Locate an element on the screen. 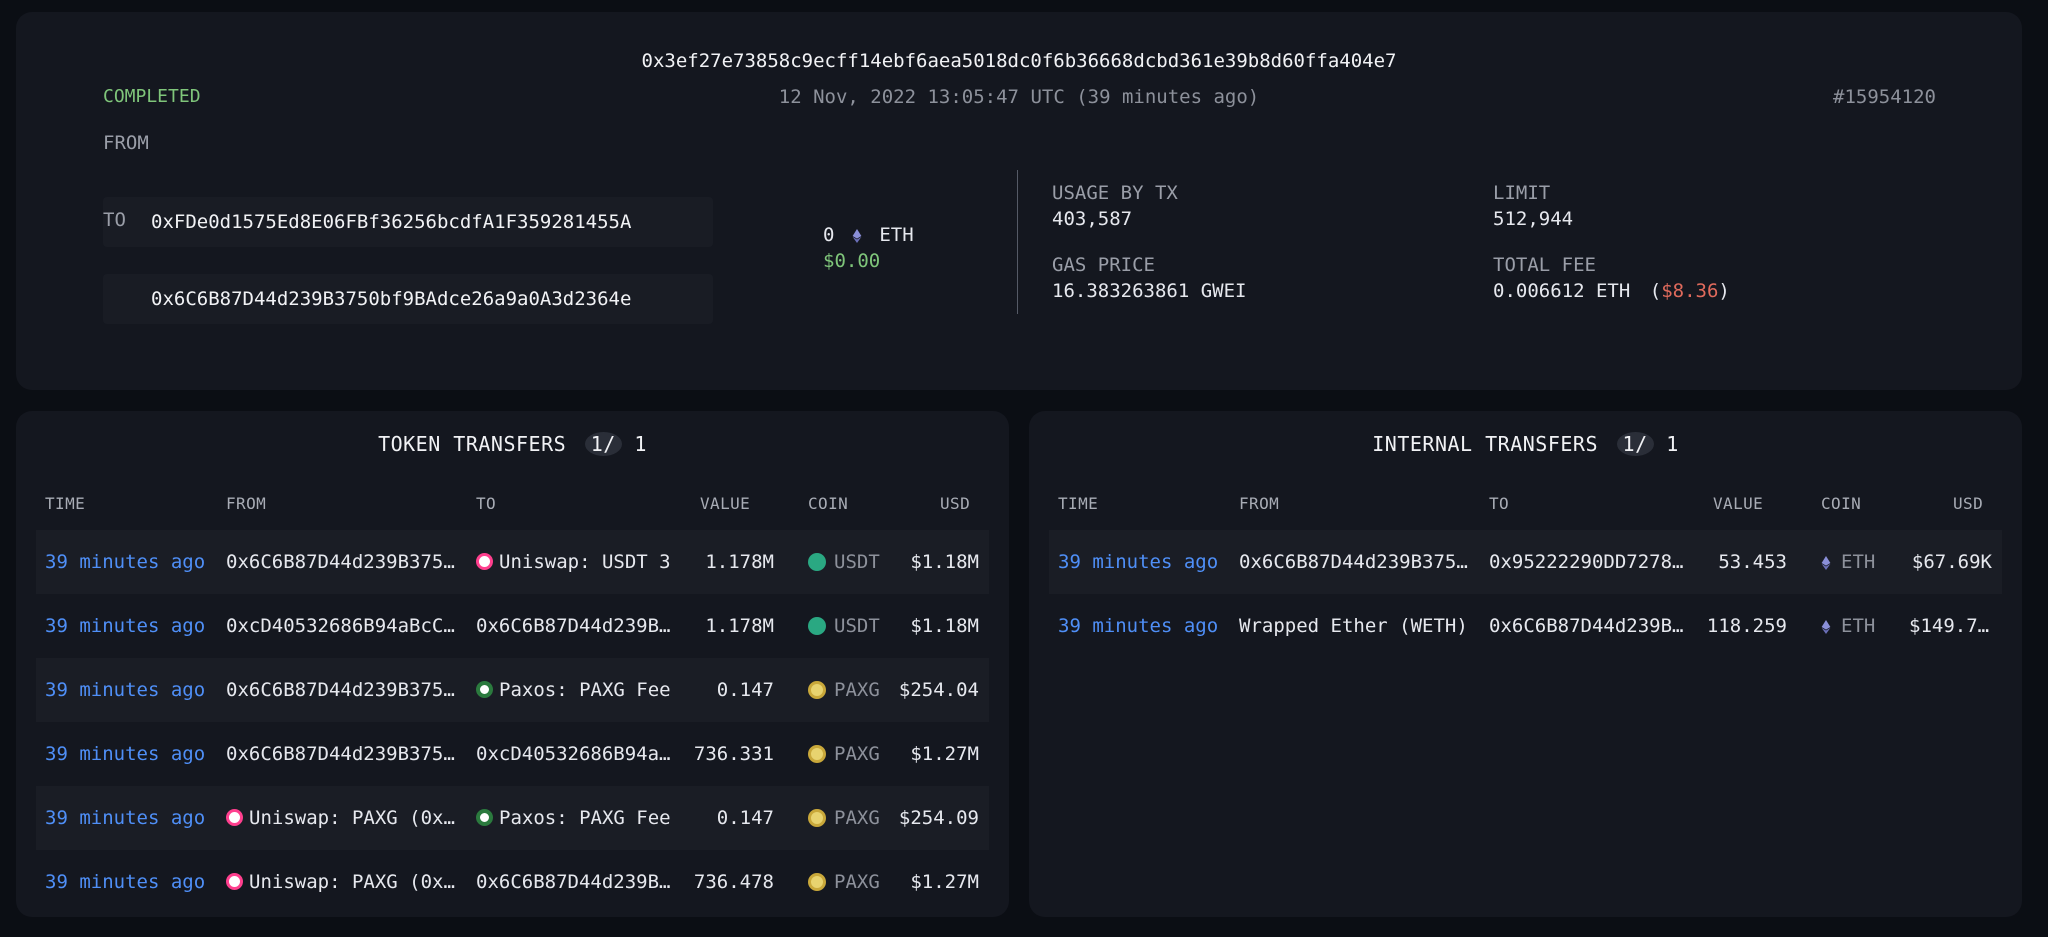  to-address: Uniswap: USDT 3 is located at coordinates (578, 562).